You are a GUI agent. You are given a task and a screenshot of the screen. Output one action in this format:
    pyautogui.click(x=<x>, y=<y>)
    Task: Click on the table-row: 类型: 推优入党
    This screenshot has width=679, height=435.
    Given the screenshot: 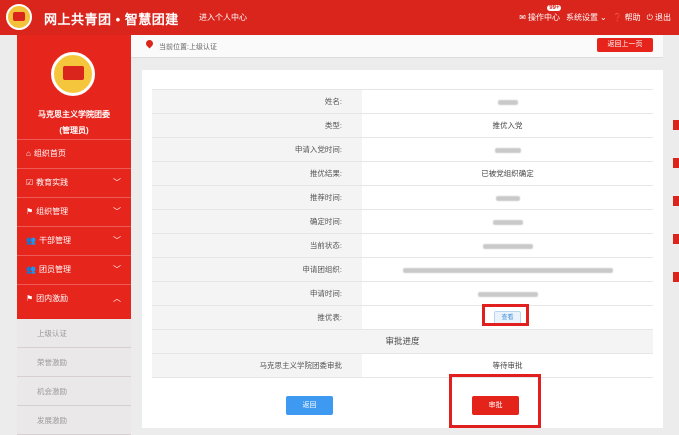 What is the action you would take?
    pyautogui.click(x=402, y=126)
    